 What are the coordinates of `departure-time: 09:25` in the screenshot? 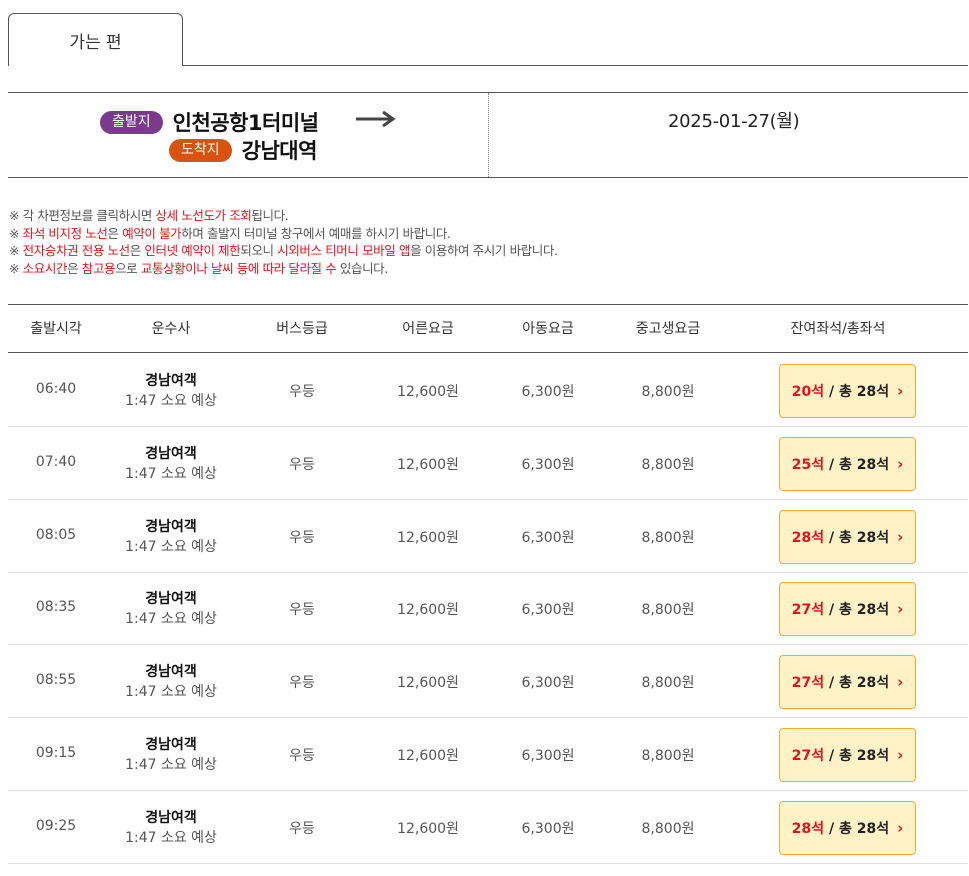 It's located at (56, 825).